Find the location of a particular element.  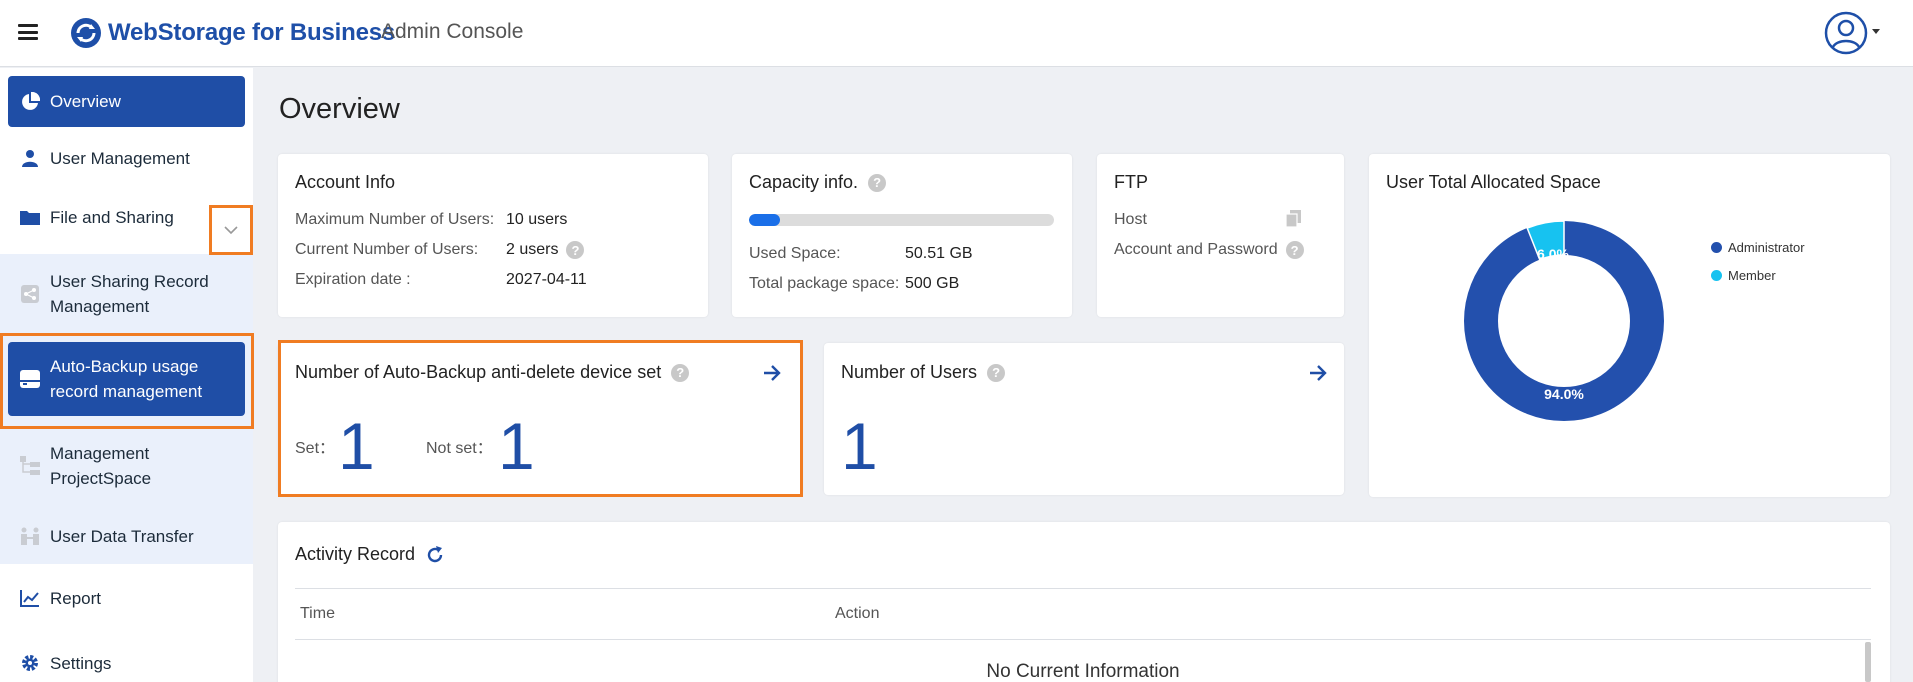

legend-item-administrator: Administrator is located at coordinates (1758, 247).